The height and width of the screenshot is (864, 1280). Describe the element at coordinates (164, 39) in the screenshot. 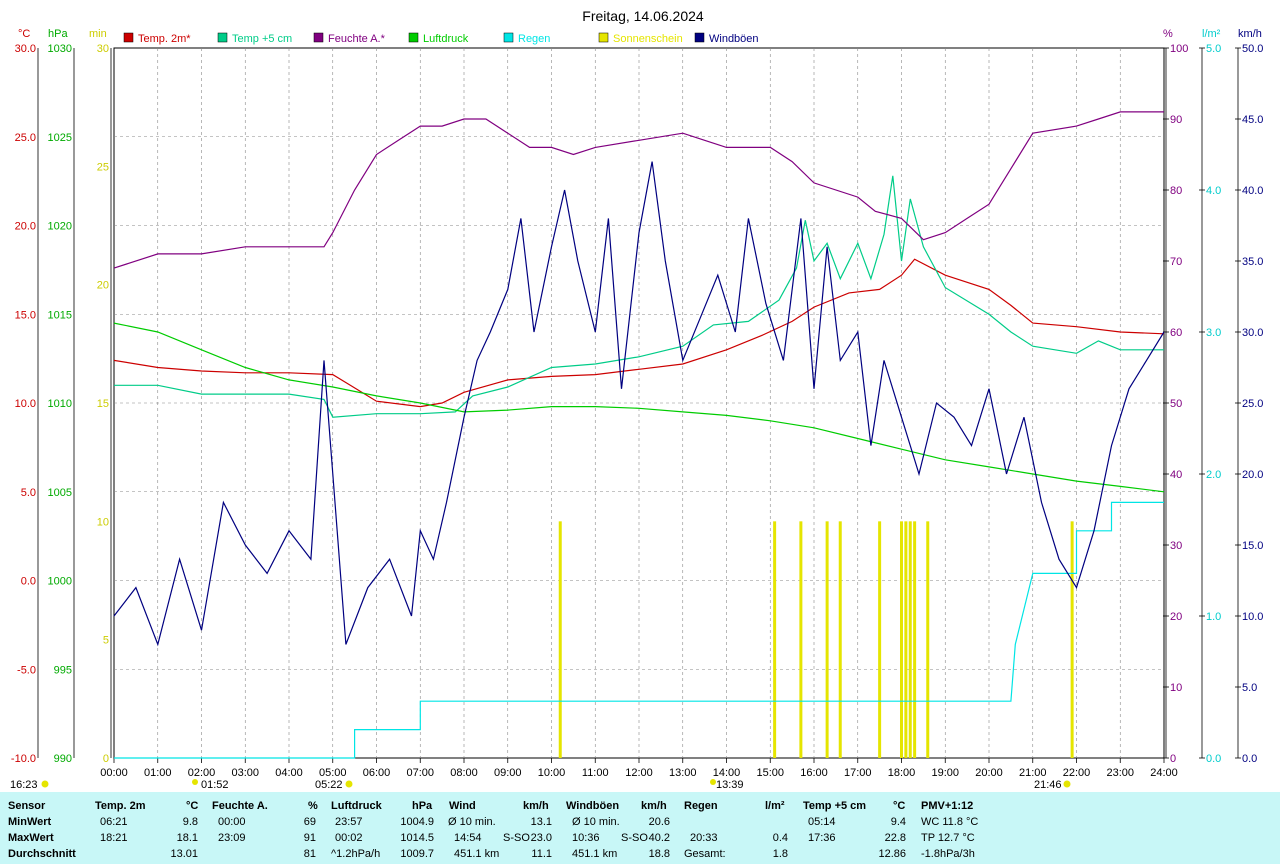

I see `legend-label: Temp. 2m*` at that location.